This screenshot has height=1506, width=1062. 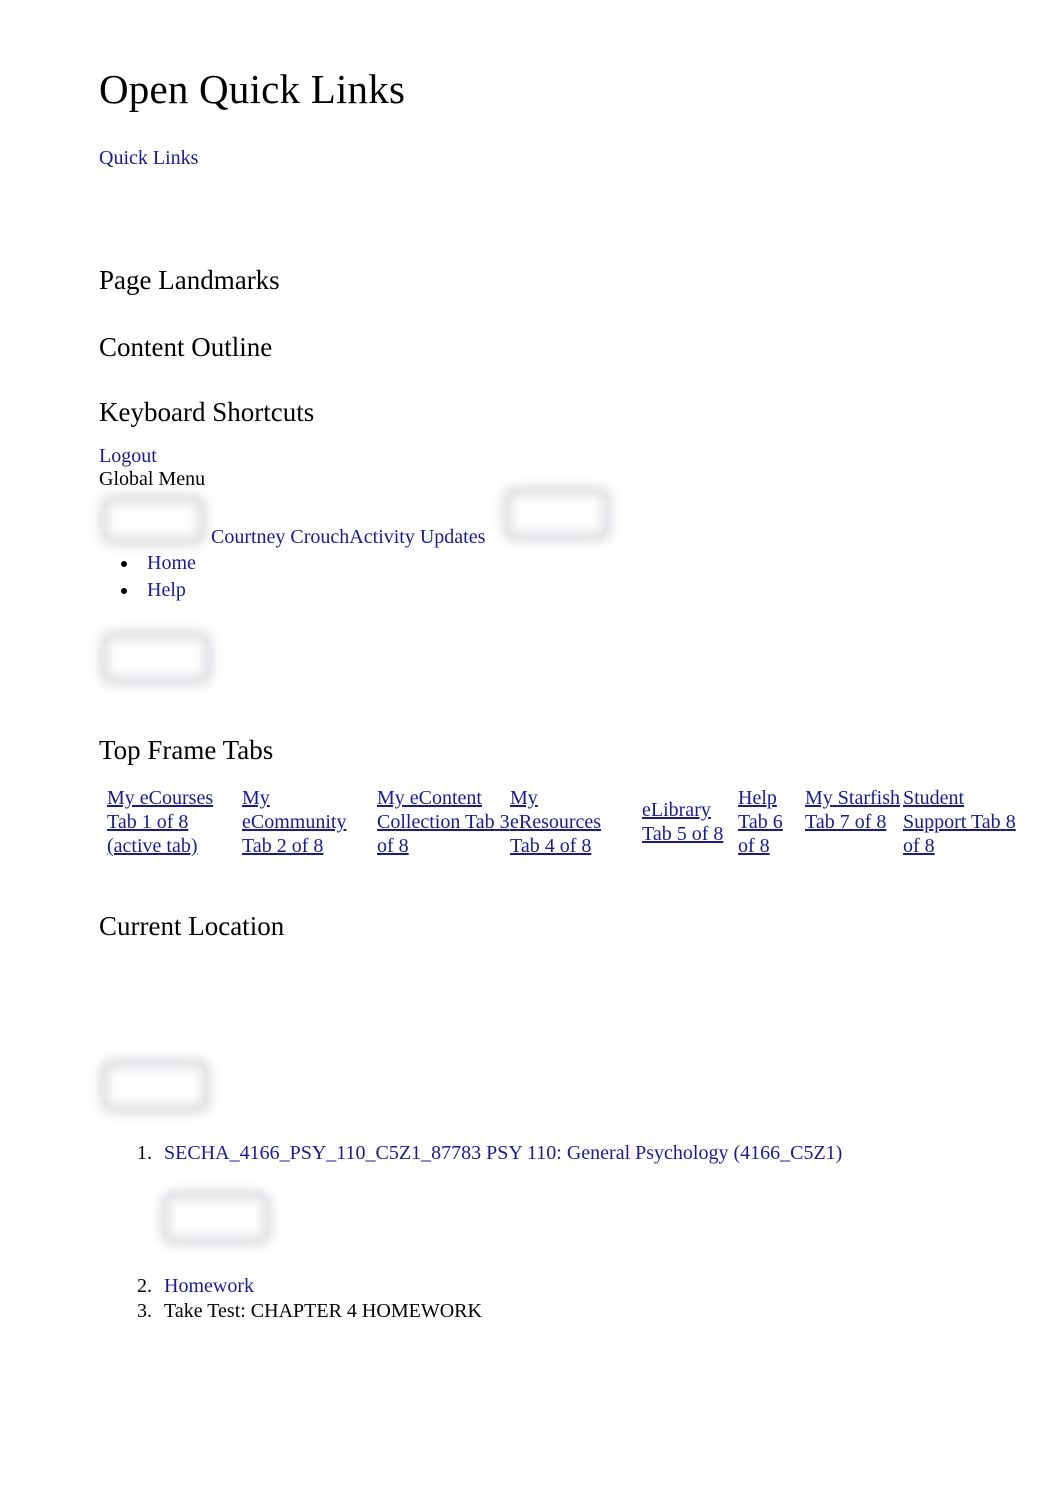 What do you see at coordinates (189, 280) in the screenshot?
I see `section-heading-page-landmarks: Page Landmarks` at bounding box center [189, 280].